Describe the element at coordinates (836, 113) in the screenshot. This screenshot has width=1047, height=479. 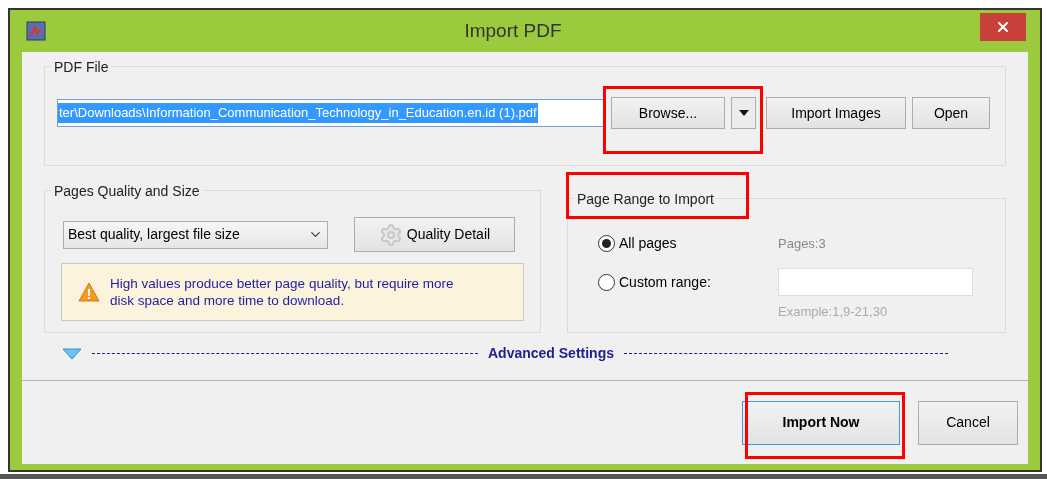
I see `button: Import Images` at that location.